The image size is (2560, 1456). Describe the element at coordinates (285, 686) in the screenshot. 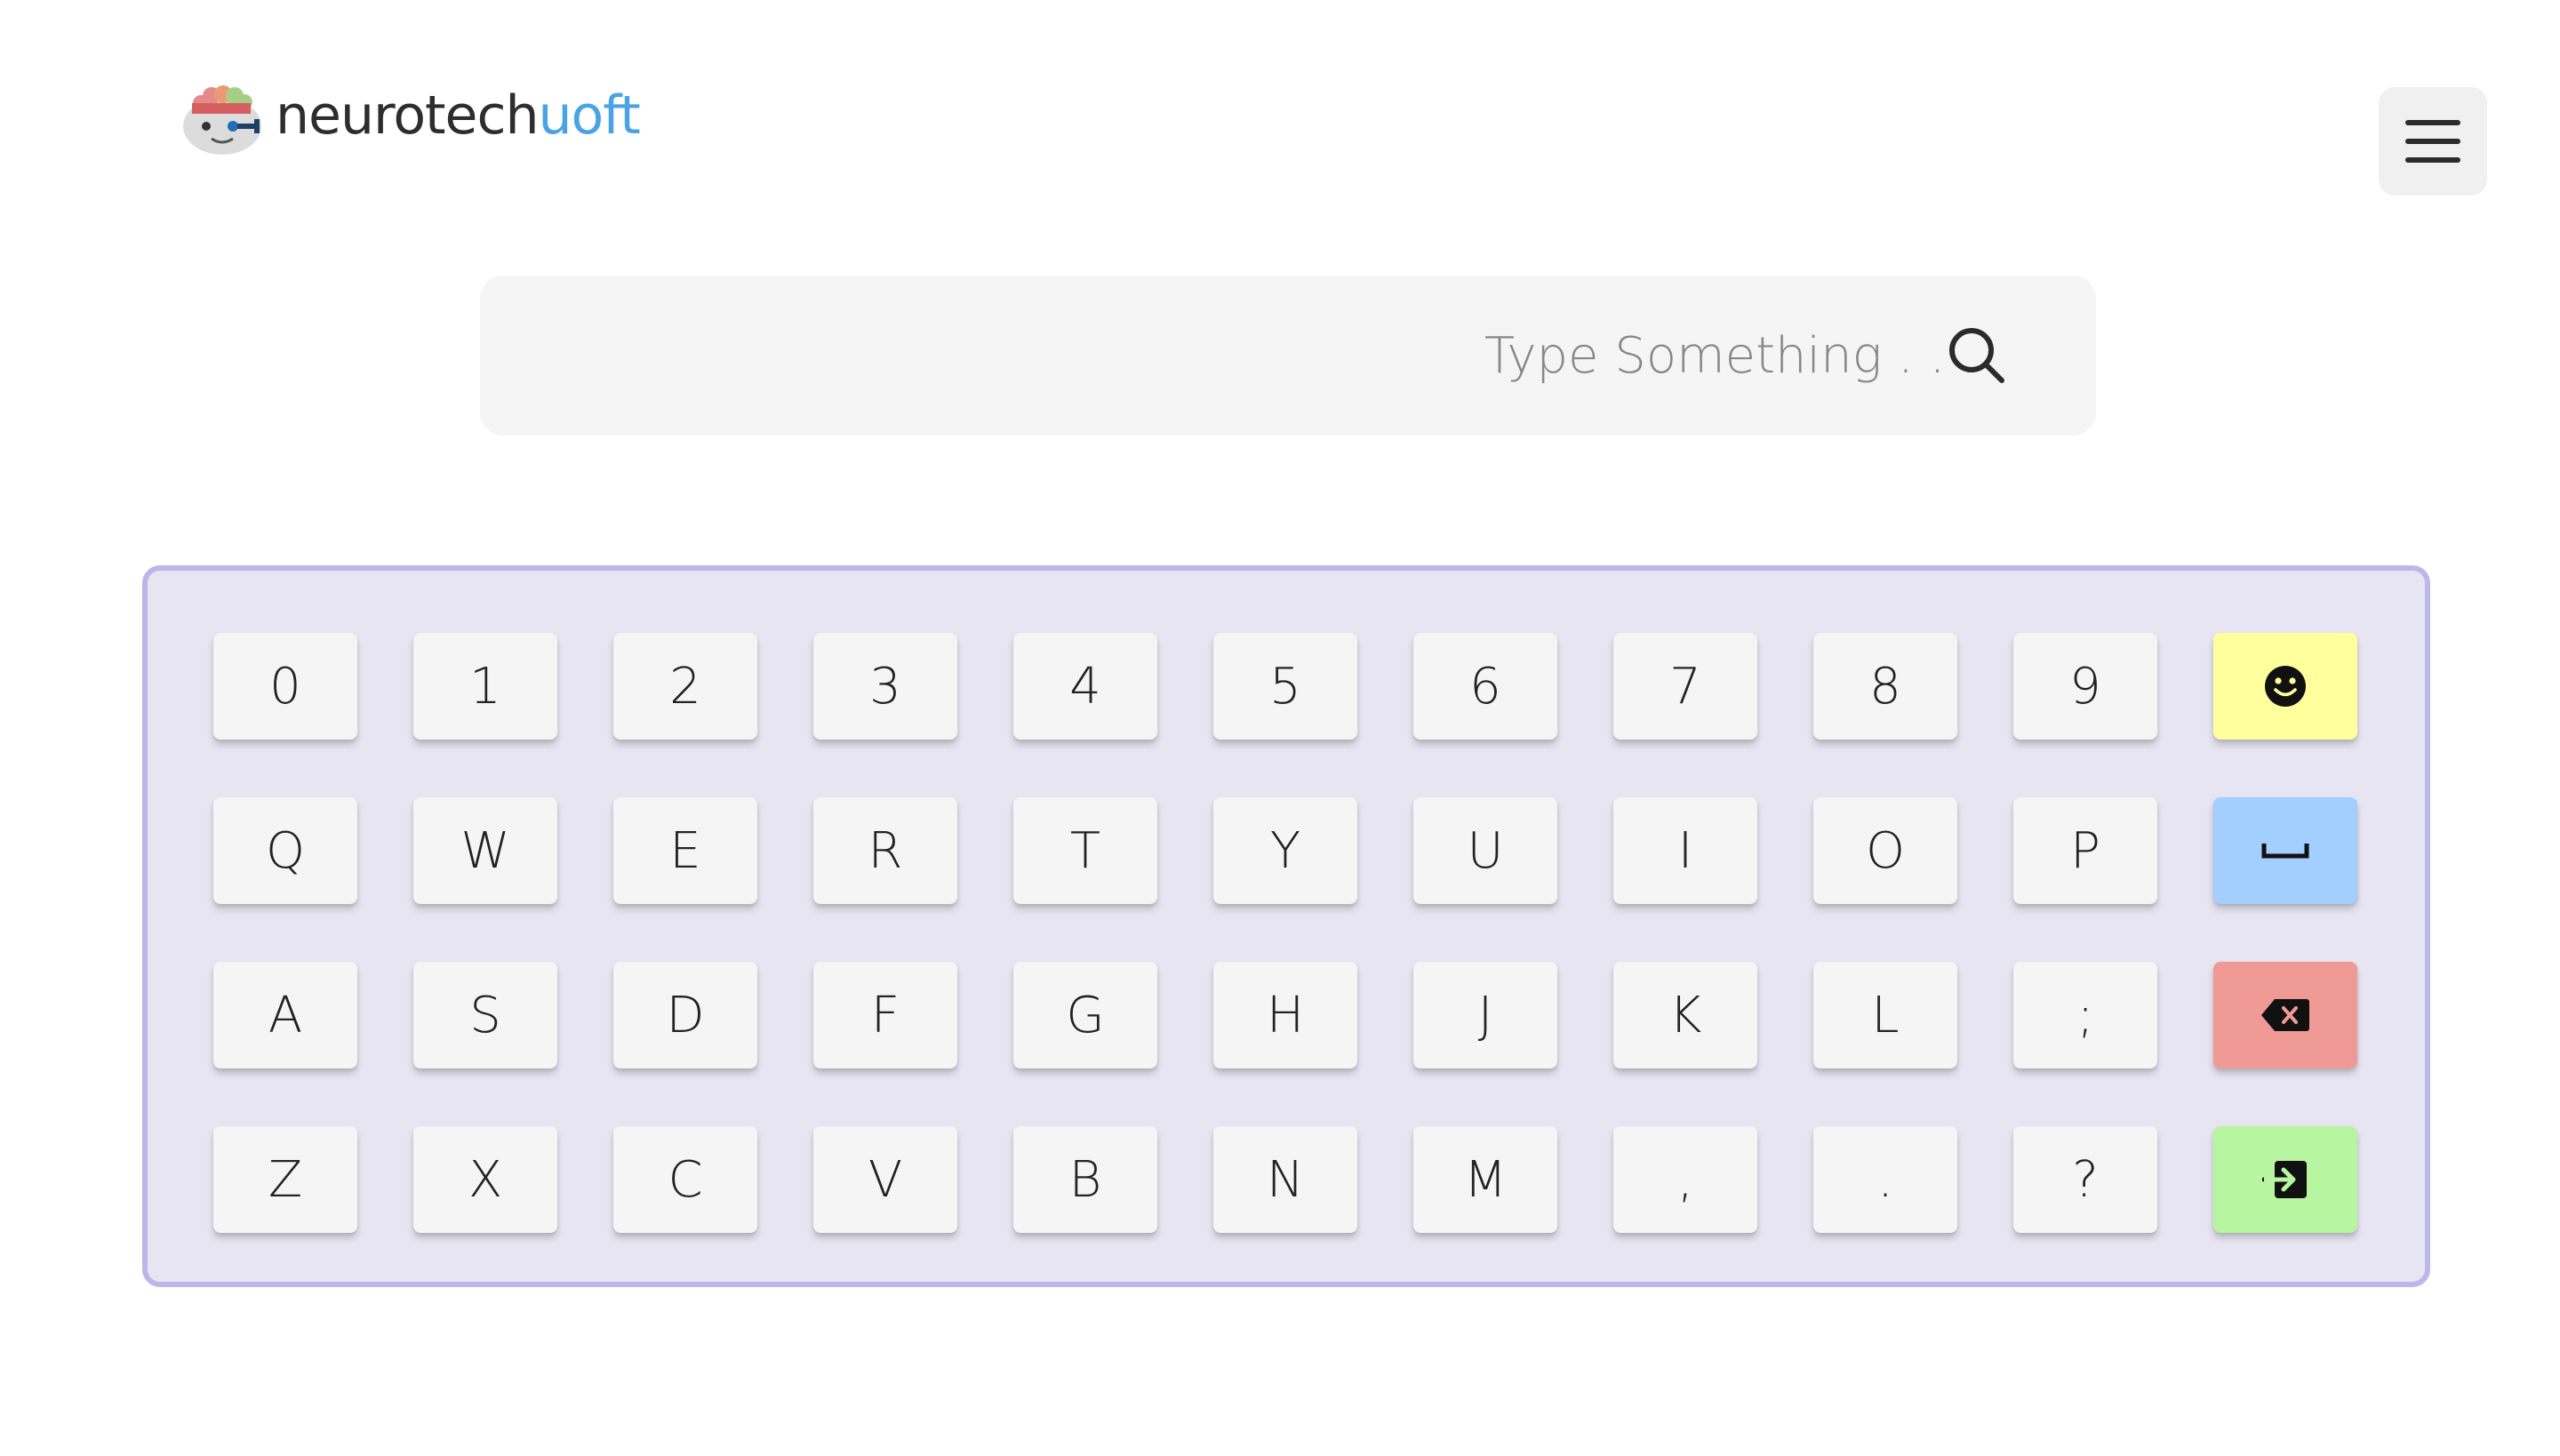

I see `key-0: 0` at that location.